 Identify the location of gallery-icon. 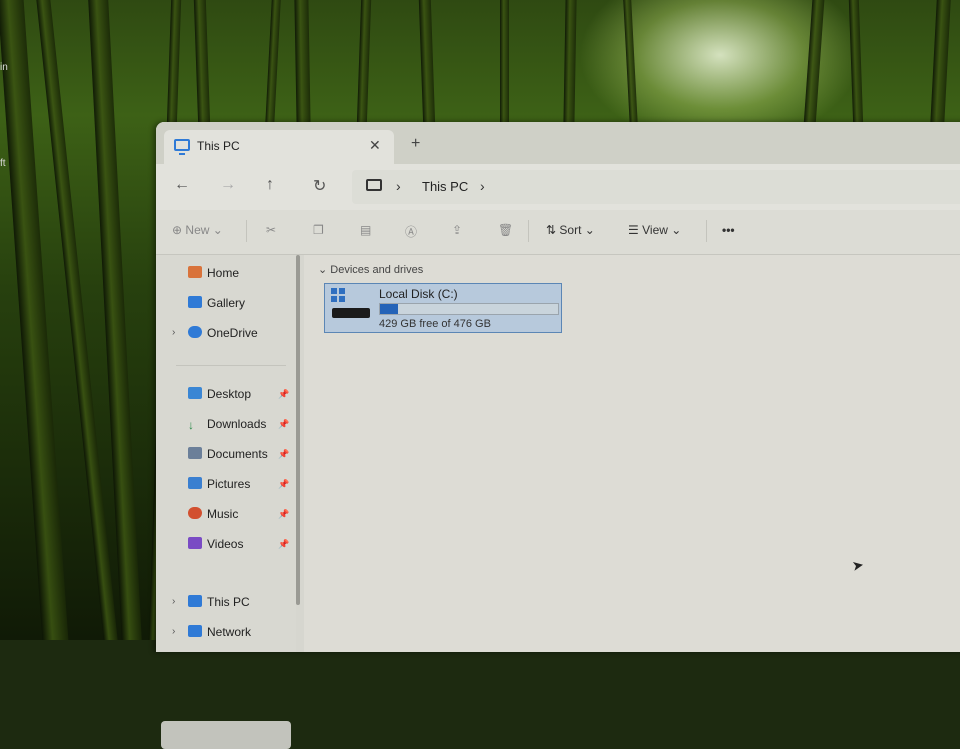
(195, 302).